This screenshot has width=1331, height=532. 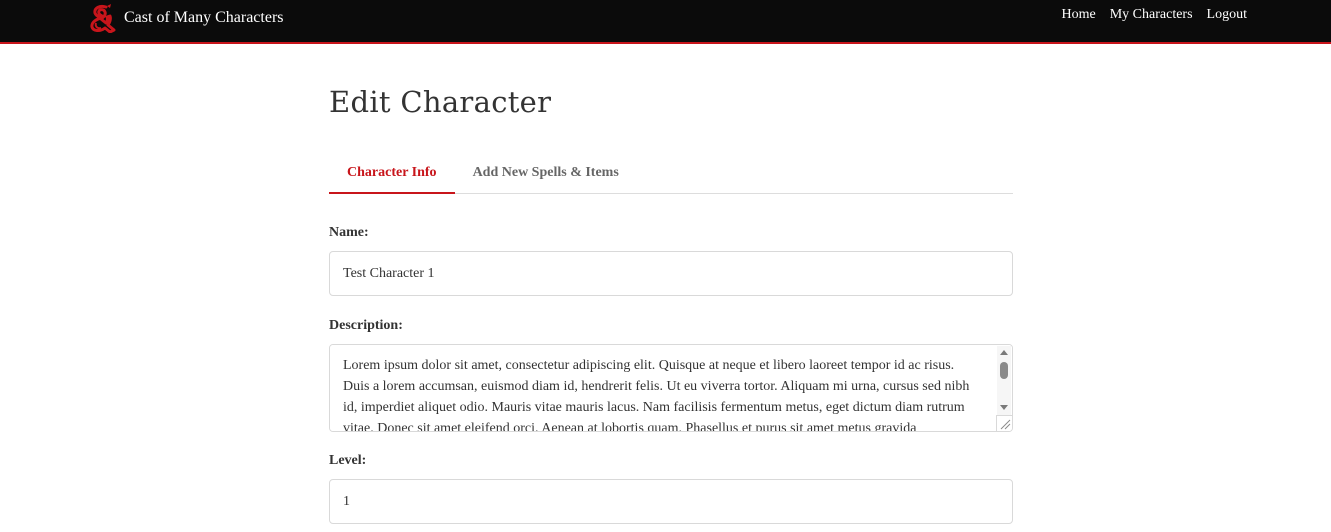 I want to click on tab-character-info: Character Info, so click(x=392, y=174).